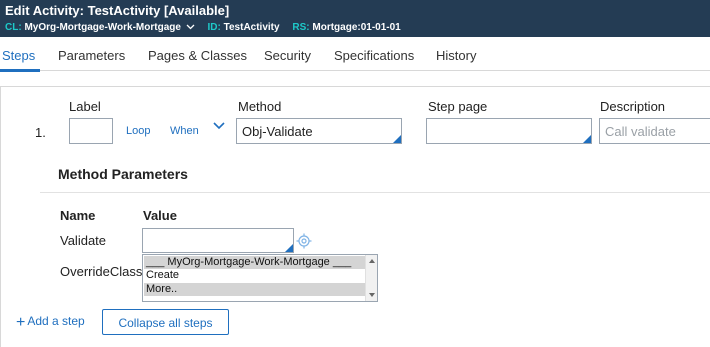 This screenshot has height=347, width=710. I want to click on listbox-option: ___ MyOrg-Mortgage-Work-Mortgage ___, so click(254, 262).